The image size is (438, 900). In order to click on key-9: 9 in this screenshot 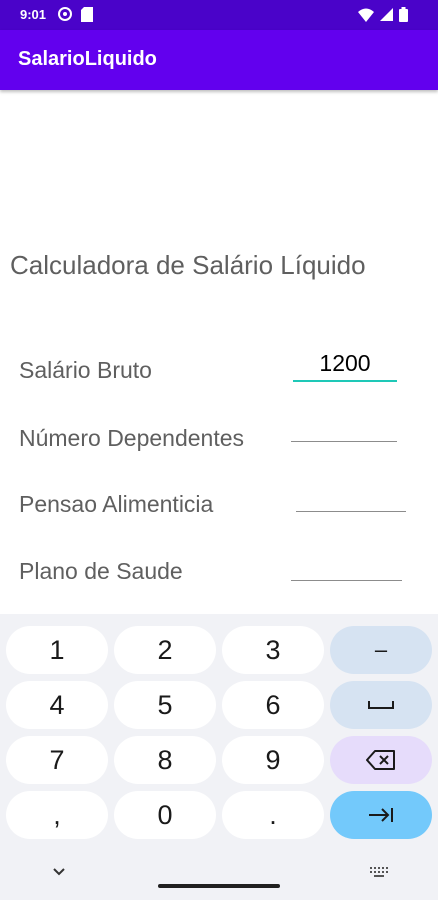, I will do `click(273, 760)`.